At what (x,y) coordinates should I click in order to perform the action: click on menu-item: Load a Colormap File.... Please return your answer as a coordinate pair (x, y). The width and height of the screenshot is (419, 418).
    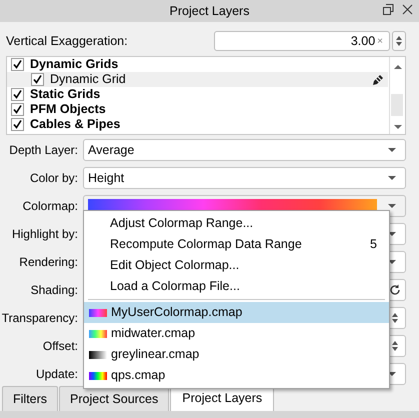
    Looking at the image, I should click on (236, 286).